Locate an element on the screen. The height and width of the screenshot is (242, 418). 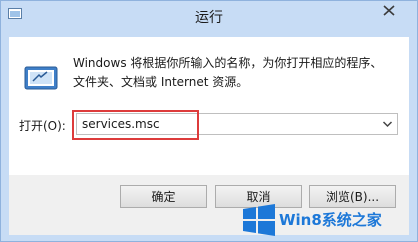
run-icon is located at coordinates (41, 75).